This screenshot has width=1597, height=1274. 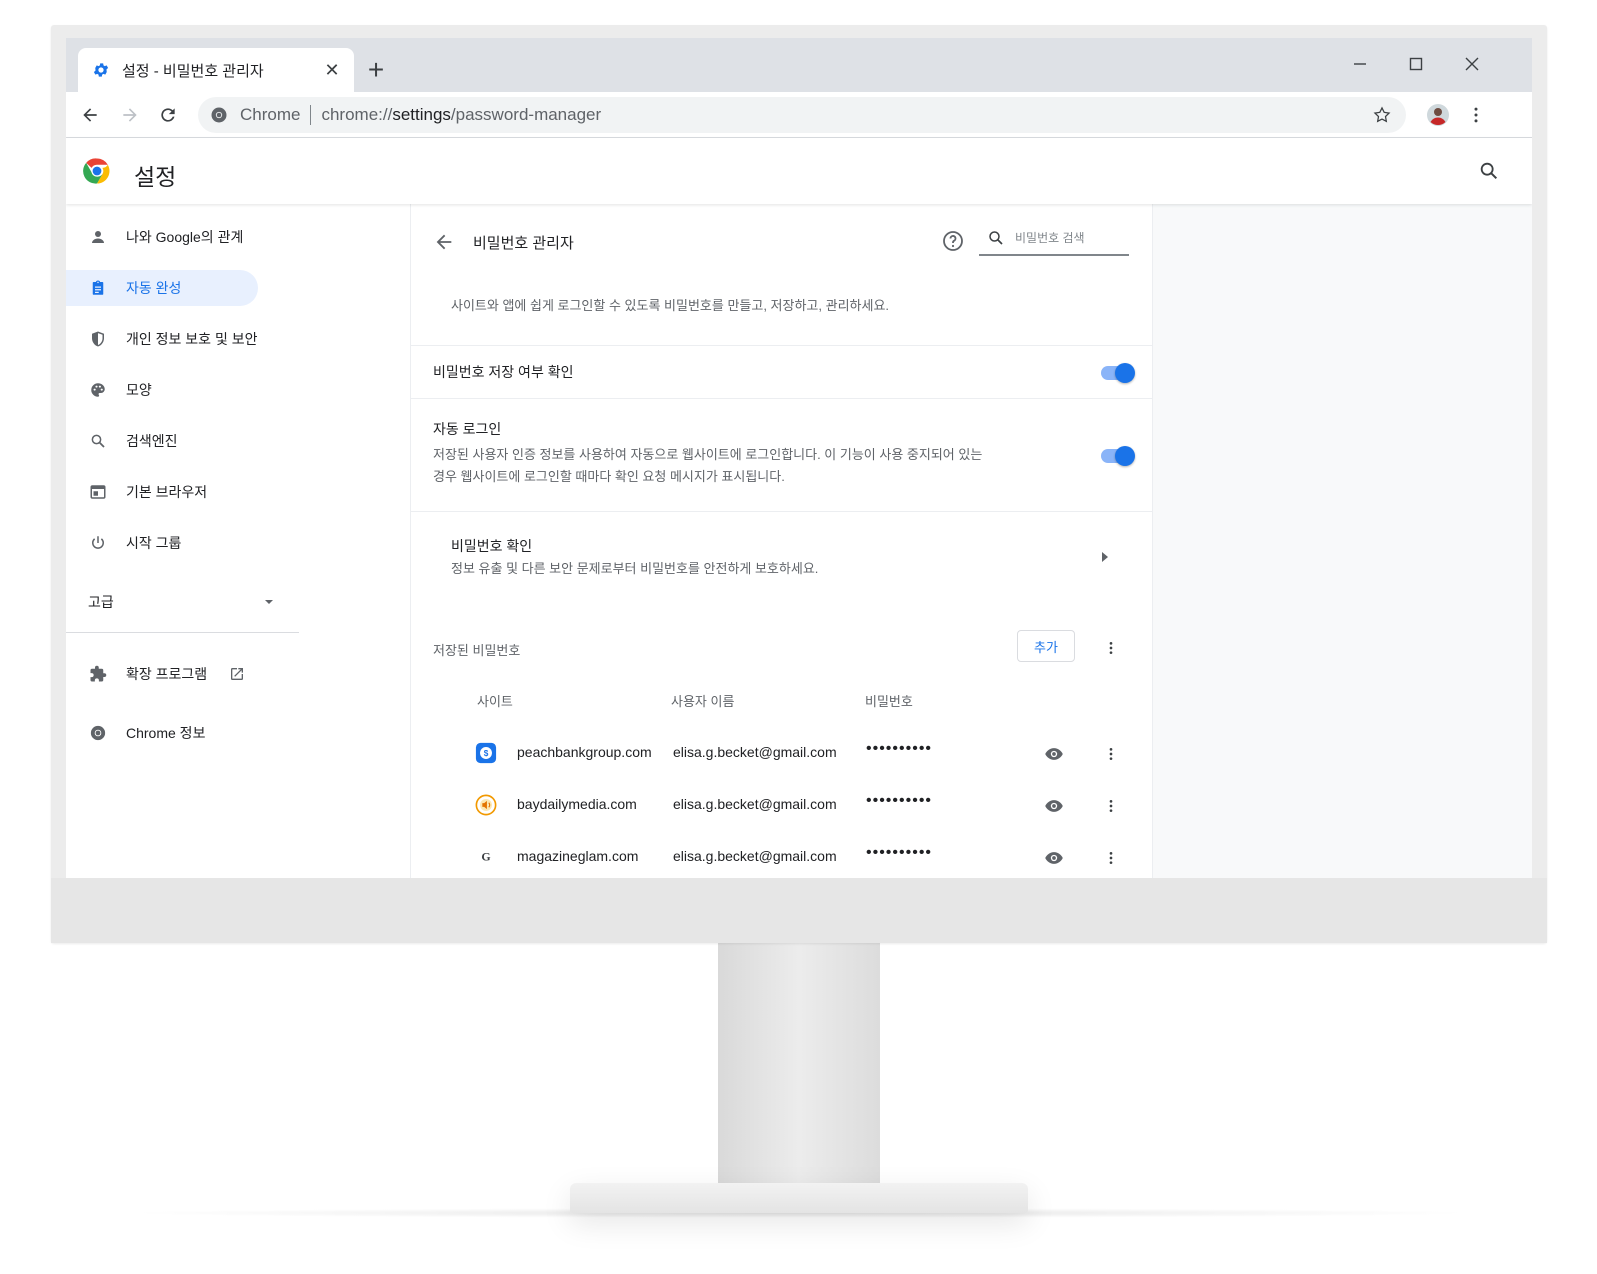 I want to click on column-header-password: 비밀번호, so click(x=889, y=701).